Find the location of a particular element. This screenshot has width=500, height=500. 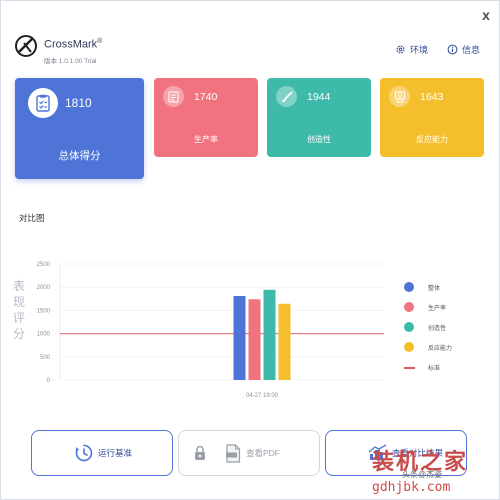

y-axis-label-char: 分 is located at coordinates (19, 334).